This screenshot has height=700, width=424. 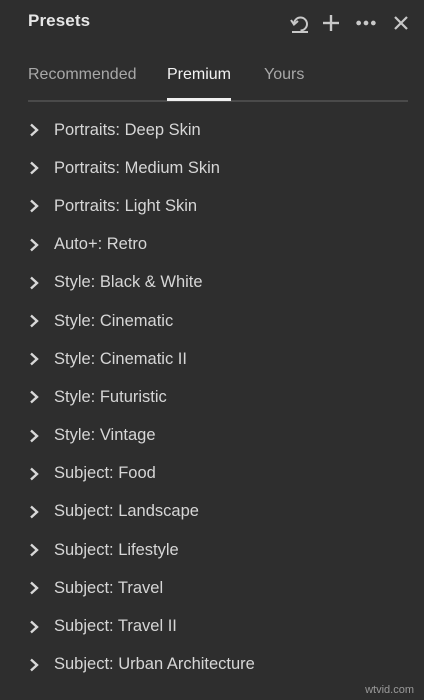 I want to click on panel-title: Presets, so click(x=59, y=20).